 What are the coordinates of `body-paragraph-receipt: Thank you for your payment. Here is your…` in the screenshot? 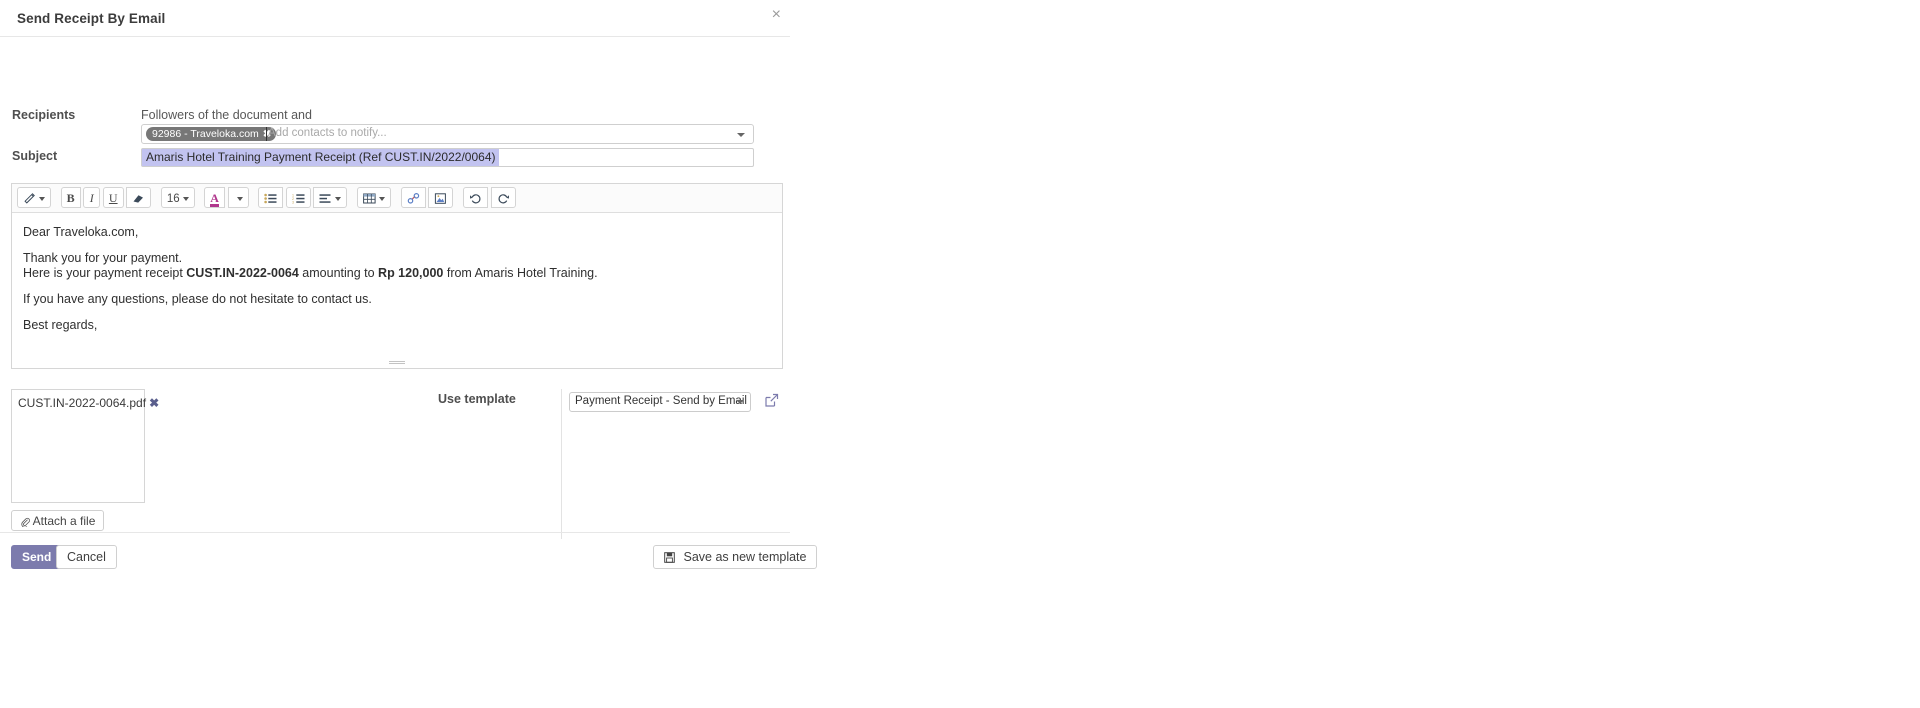 It's located at (397, 266).